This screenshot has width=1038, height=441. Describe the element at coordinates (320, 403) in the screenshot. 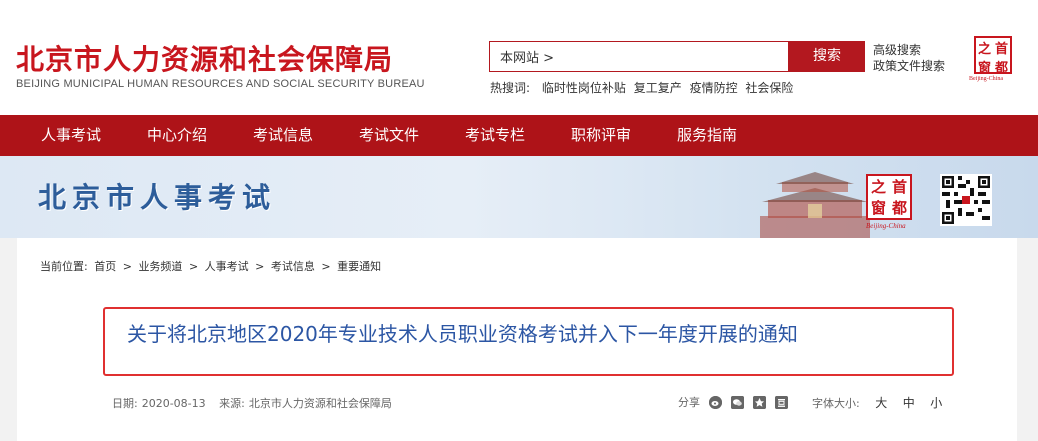

I see `article-source: 北京市人力资源和社会保障局` at that location.